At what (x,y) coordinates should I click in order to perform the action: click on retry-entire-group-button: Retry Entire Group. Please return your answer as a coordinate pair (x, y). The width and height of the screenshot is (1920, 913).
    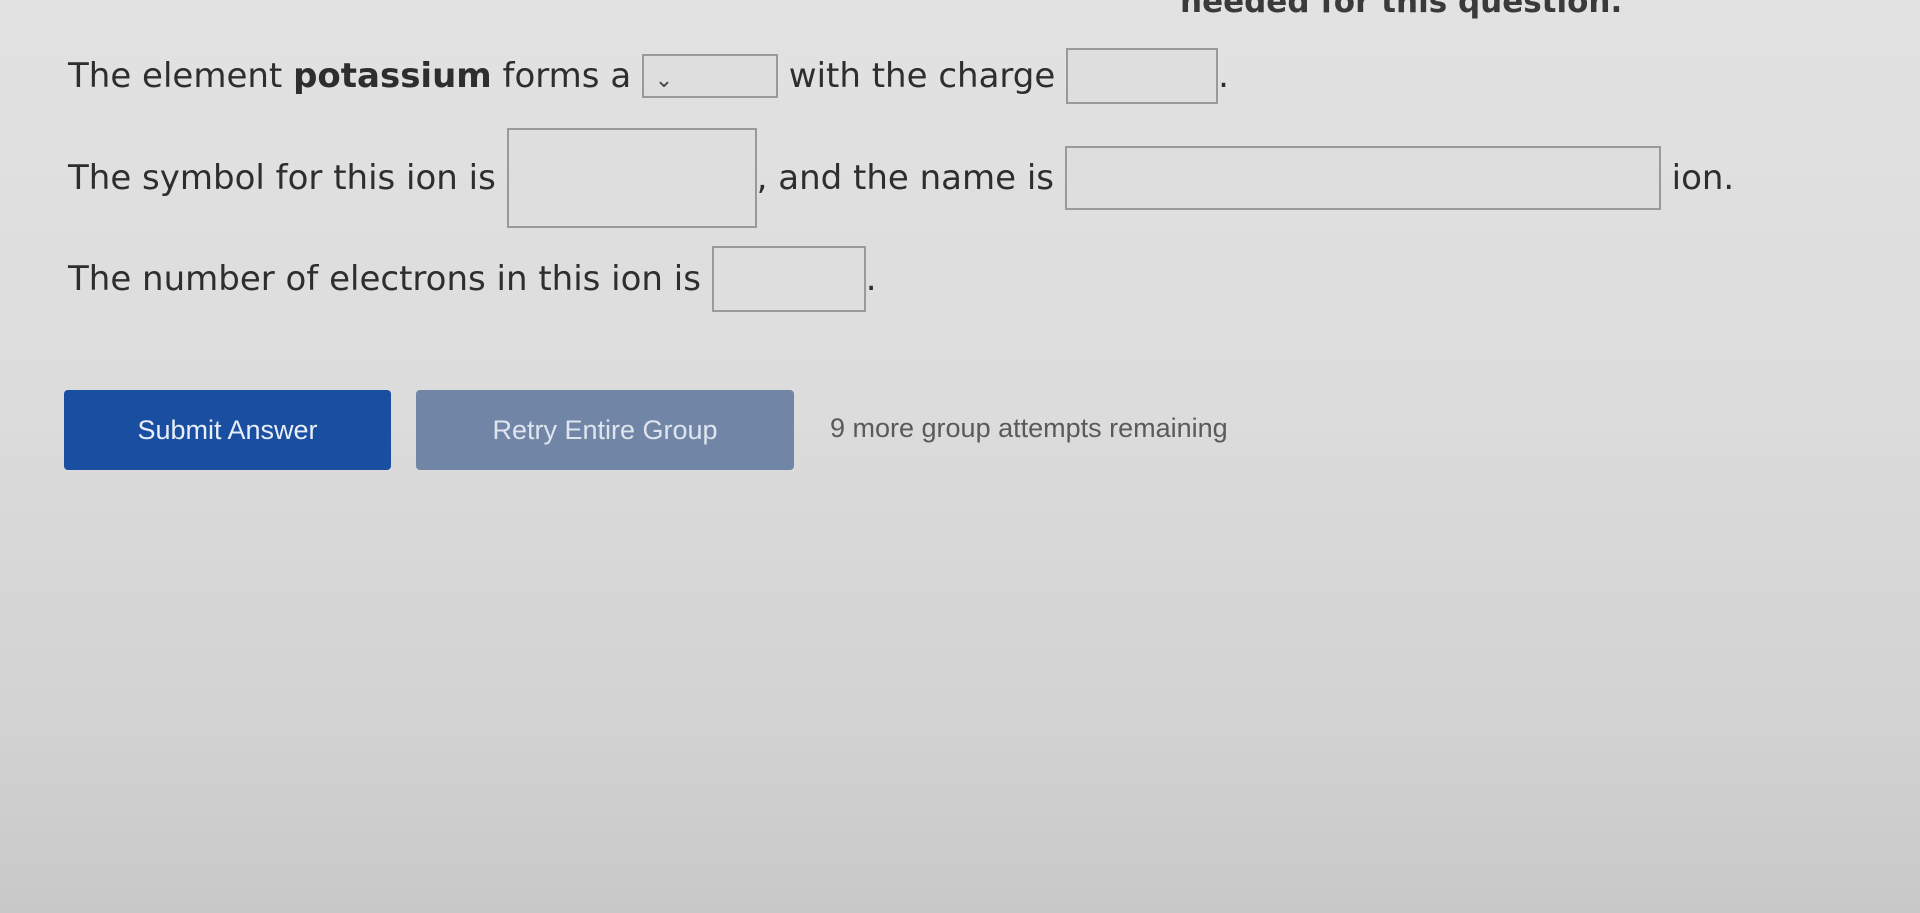
    Looking at the image, I should click on (605, 430).